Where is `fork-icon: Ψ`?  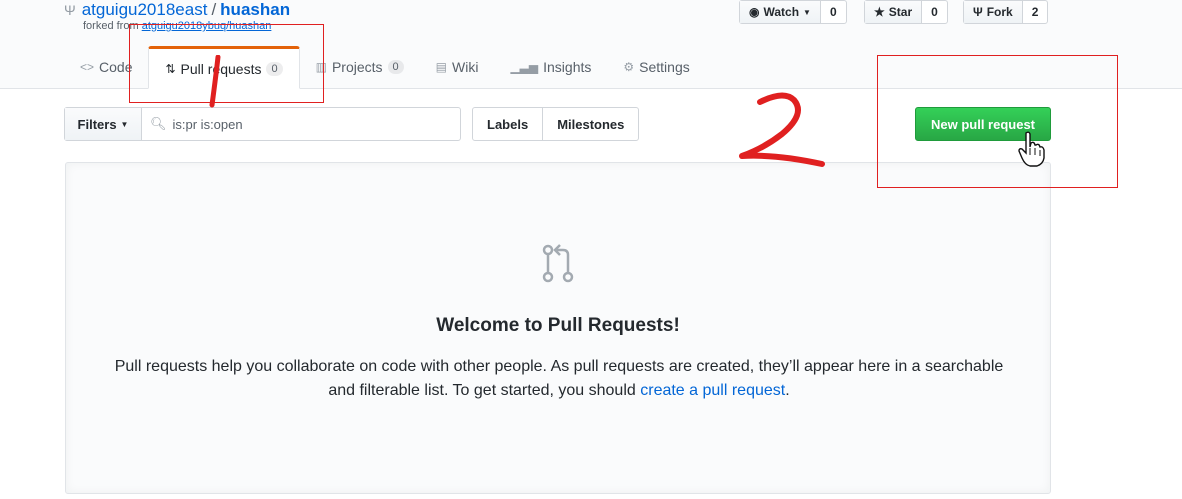
fork-icon: Ψ is located at coordinates (978, 12).